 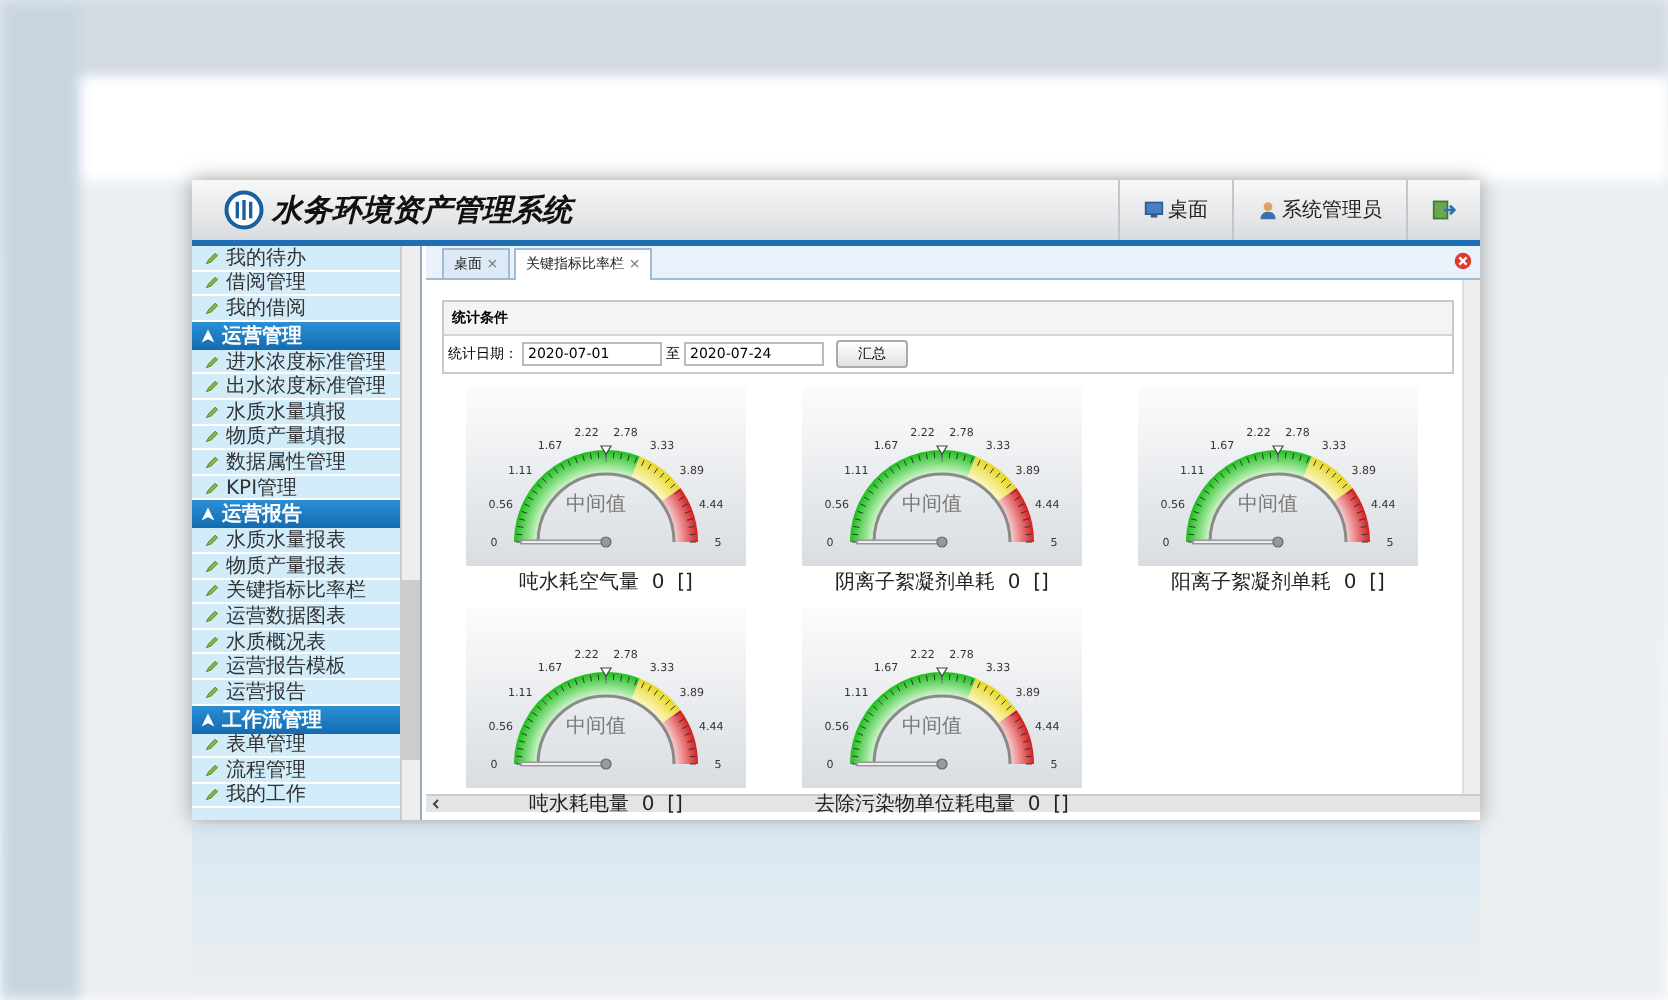 What do you see at coordinates (1463, 261) in the screenshot?
I see `close-icon` at bounding box center [1463, 261].